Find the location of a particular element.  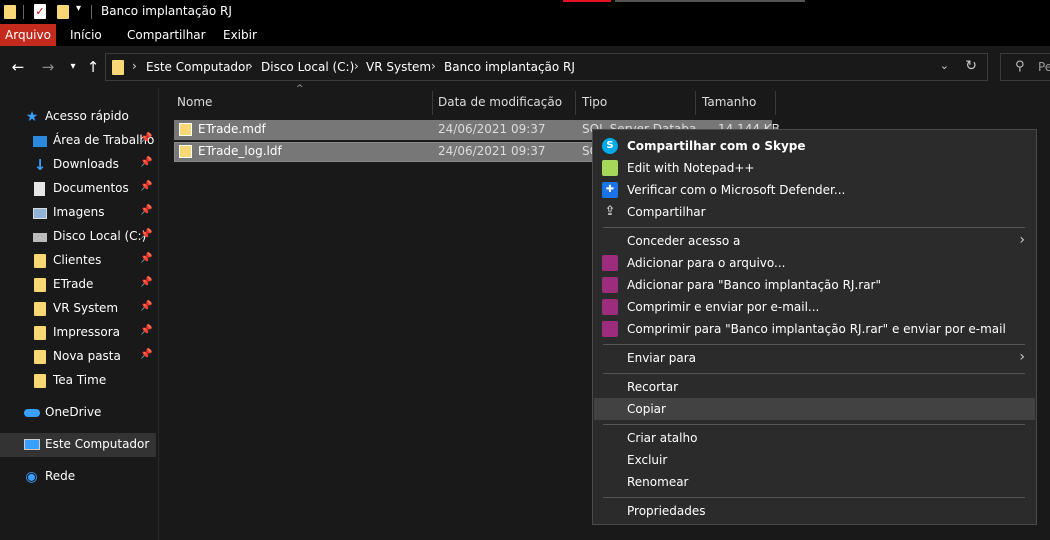

sort-ascending-icon: ^ is located at coordinates (300, 89).